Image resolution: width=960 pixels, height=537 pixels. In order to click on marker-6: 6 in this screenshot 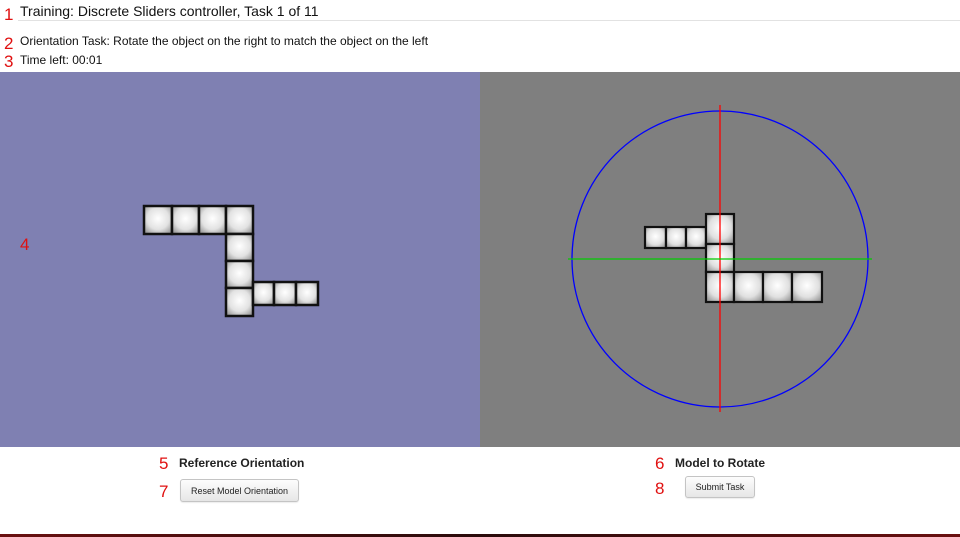, I will do `click(660, 463)`.